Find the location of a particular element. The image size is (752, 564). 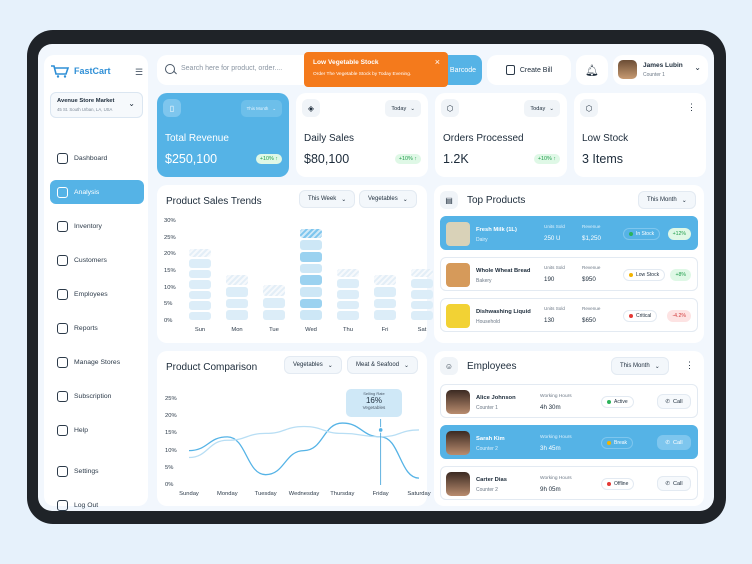

sidebar-item-employees: Employees is located at coordinates (97, 294).